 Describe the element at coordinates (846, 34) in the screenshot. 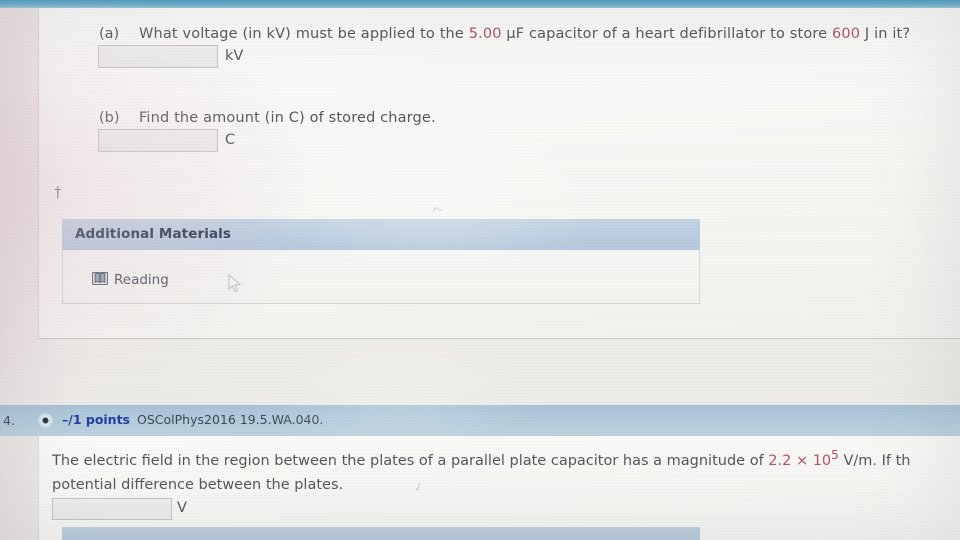

I see `part-a-value-energy: 600` at that location.